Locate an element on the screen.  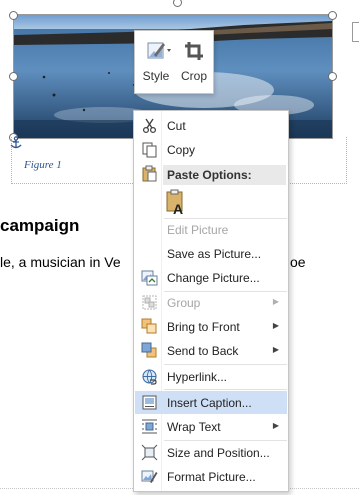
menu-label-edit-picture: Edit Picture is located at coordinates (198, 230).